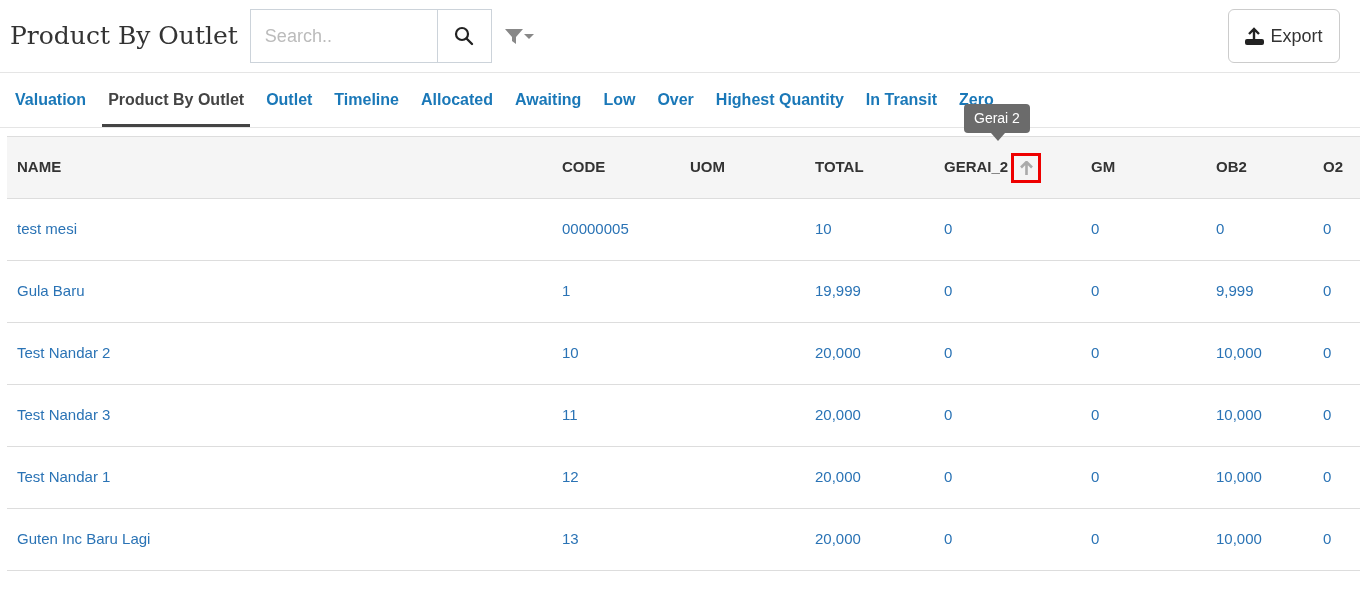 This screenshot has width=1360, height=594. I want to click on search-icon, so click(464, 36).